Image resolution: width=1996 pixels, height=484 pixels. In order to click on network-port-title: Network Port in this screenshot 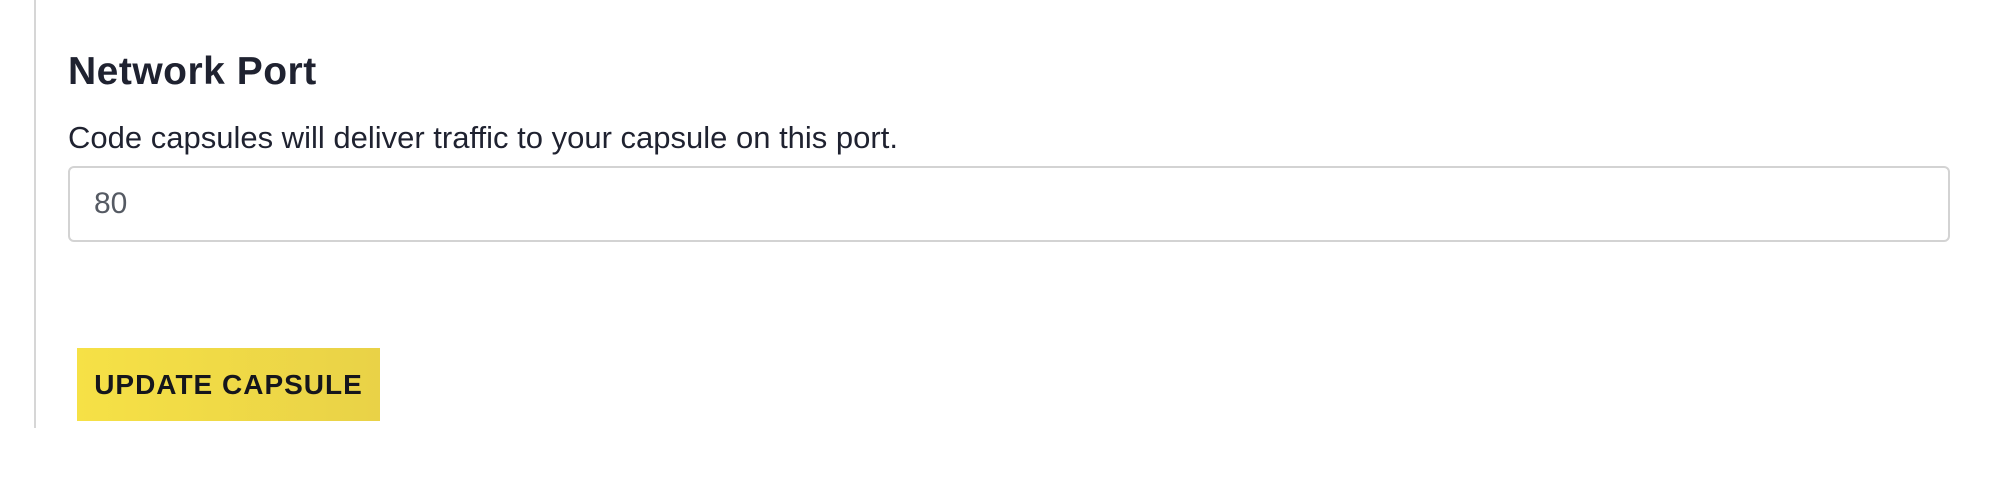, I will do `click(192, 71)`.